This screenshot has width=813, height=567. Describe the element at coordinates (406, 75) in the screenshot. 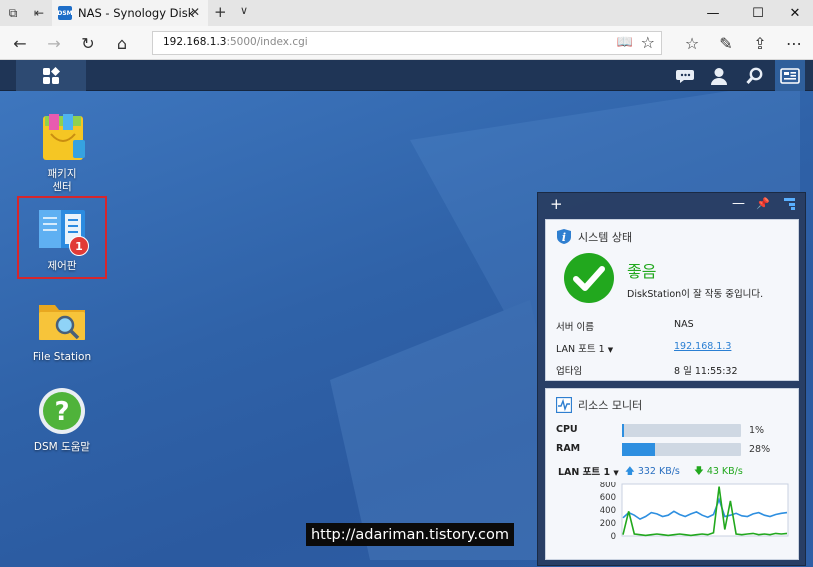

I see `dsm-taskbar` at that location.